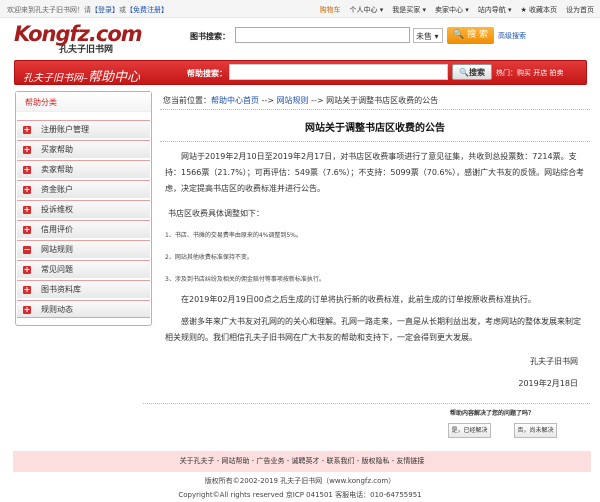 This screenshot has width=600, height=502. Describe the element at coordinates (492, 413) in the screenshot. I see `feedback-question: 帮助内容解决了您的问题了吗？` at that location.